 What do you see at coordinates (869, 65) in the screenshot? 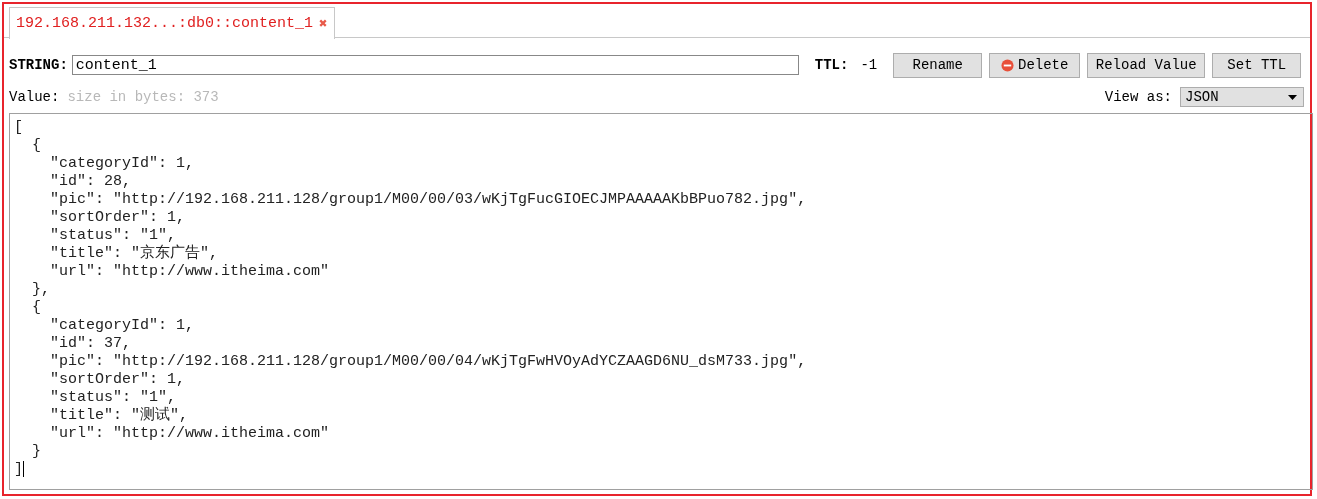
I see `ttl-value: -1` at bounding box center [869, 65].